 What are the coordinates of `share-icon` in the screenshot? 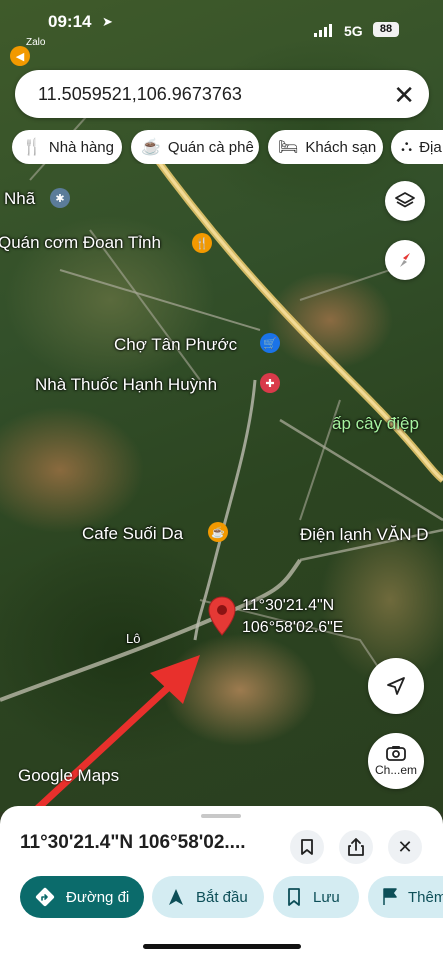 It's located at (356, 847).